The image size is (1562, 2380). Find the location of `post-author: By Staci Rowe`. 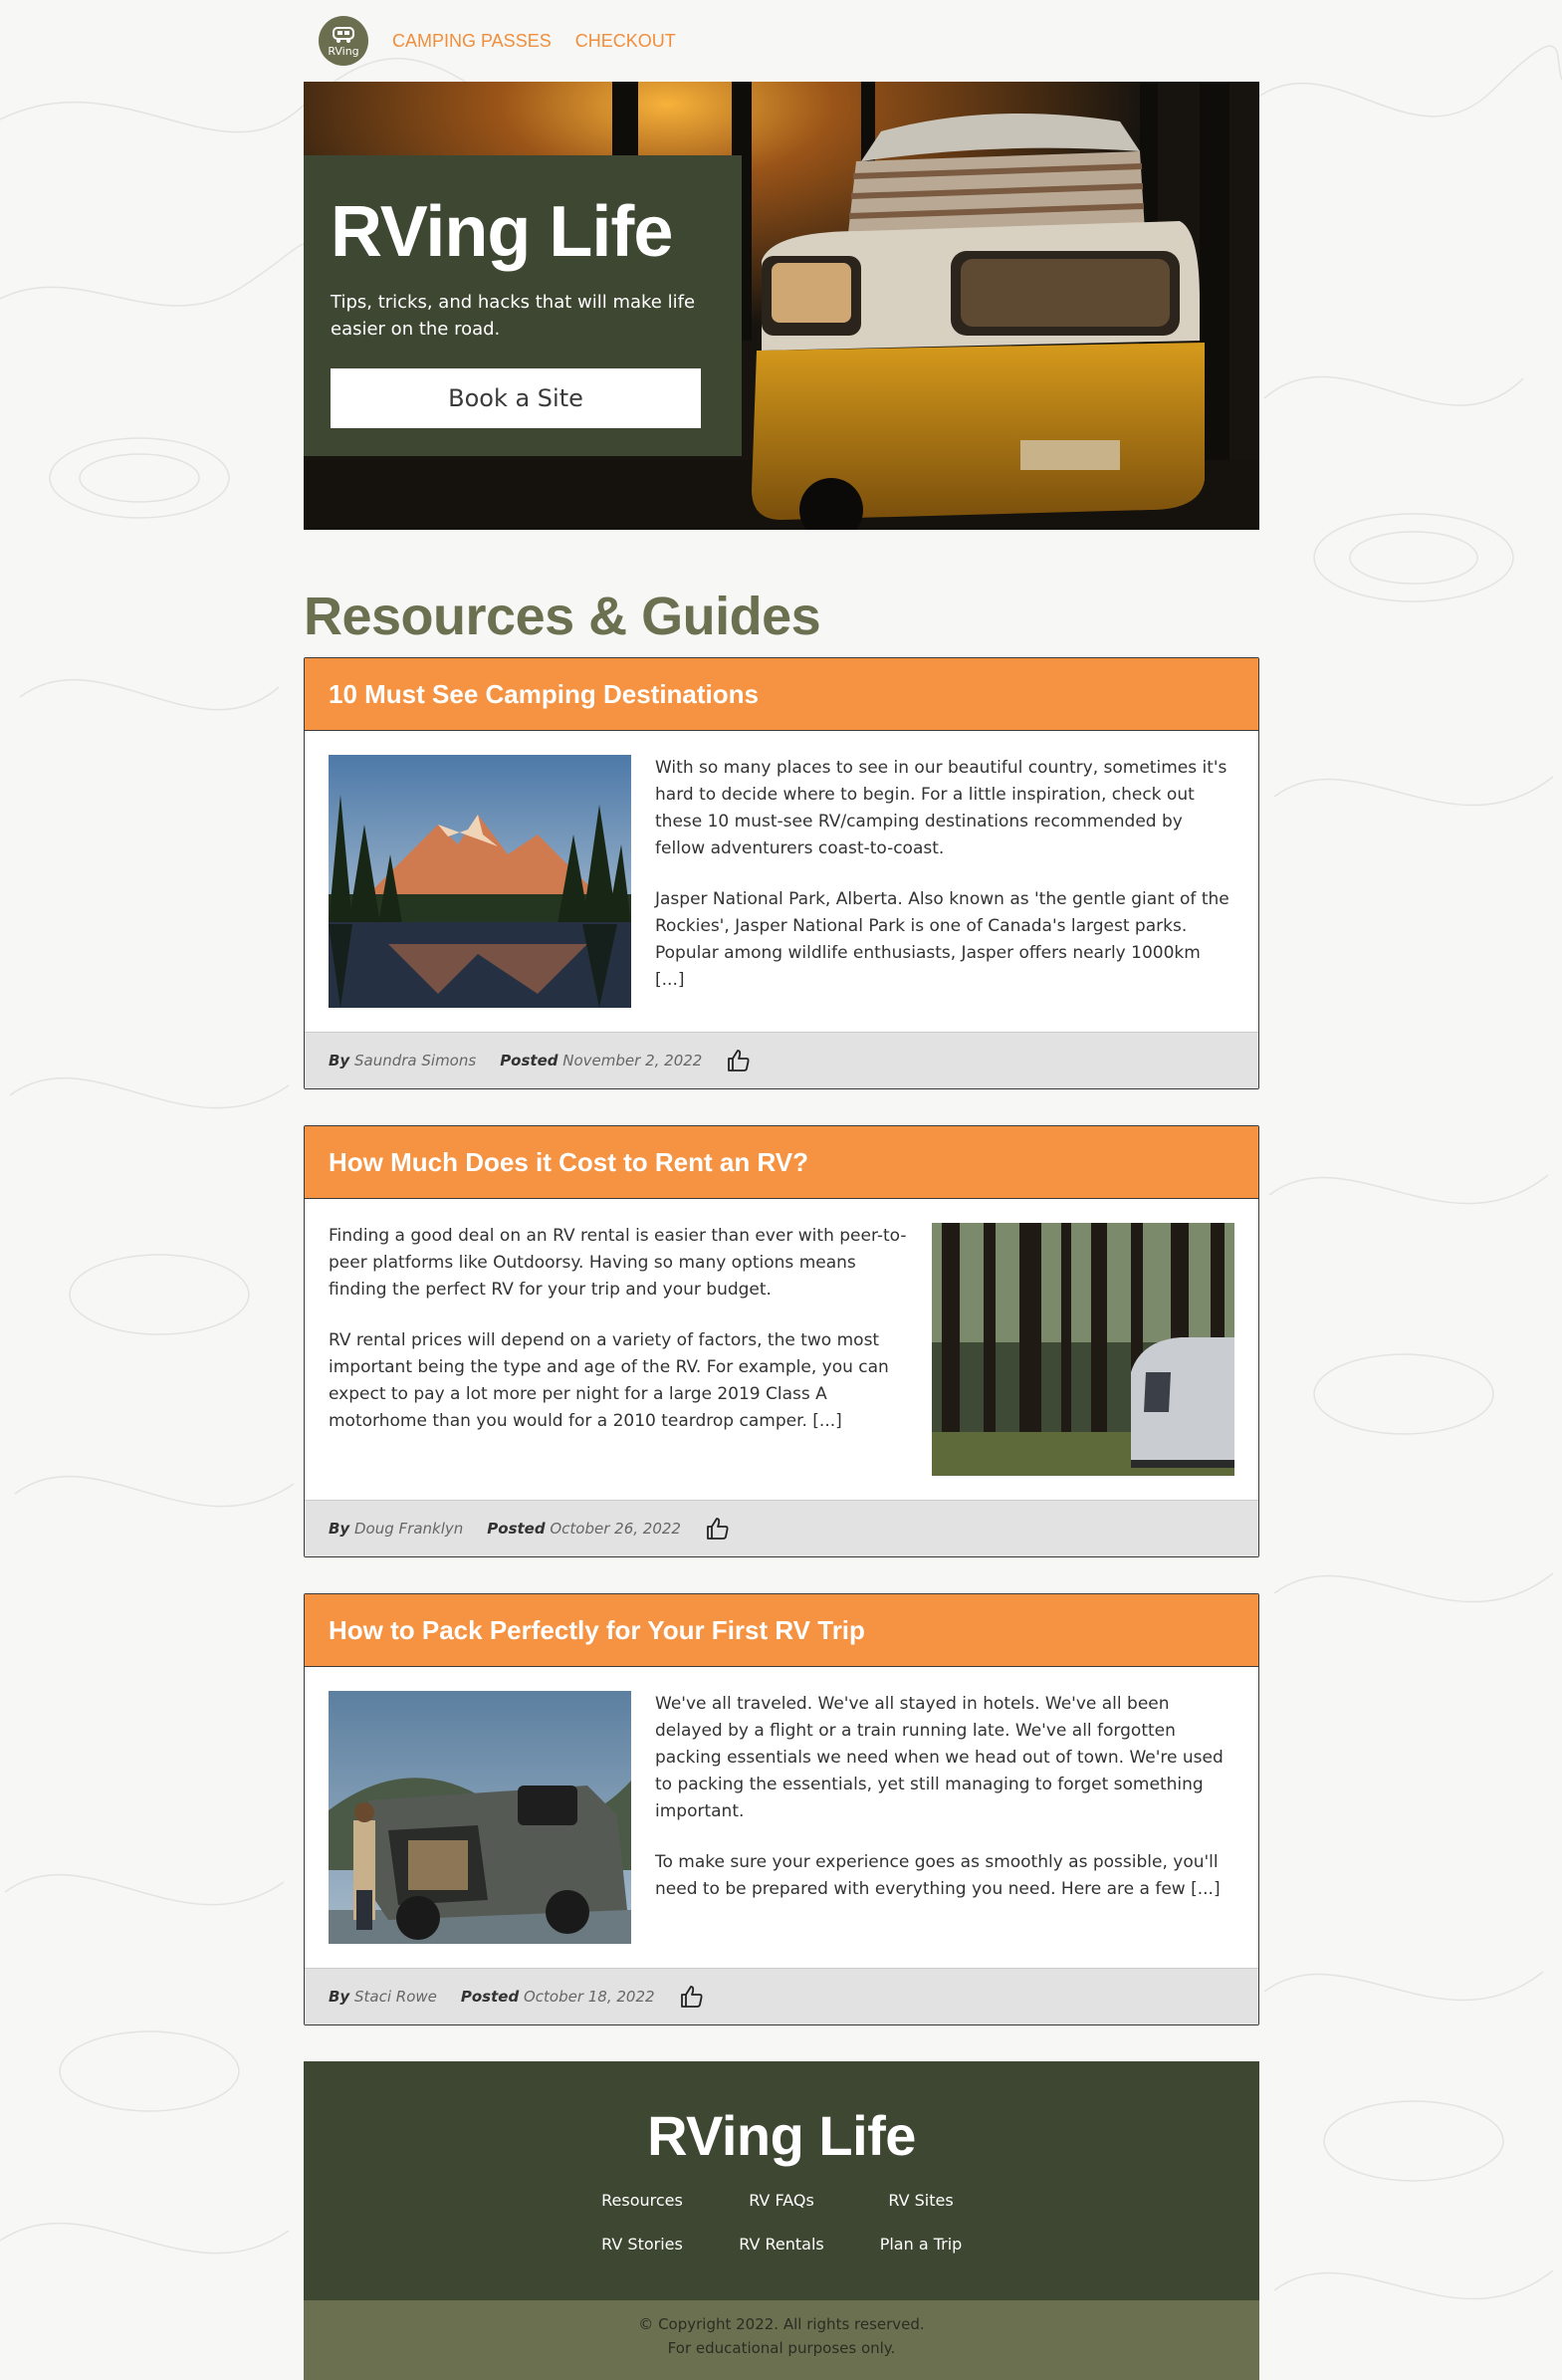

post-author: By Staci Rowe is located at coordinates (383, 1997).